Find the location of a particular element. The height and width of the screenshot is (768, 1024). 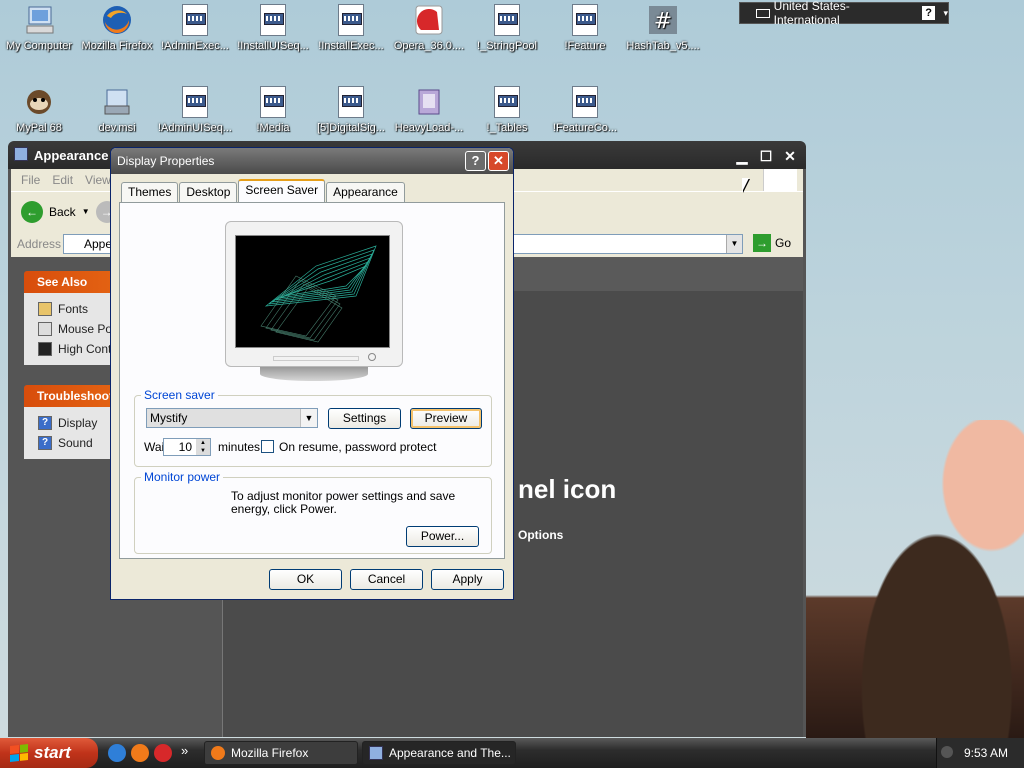

settings-button: Settings is located at coordinates (364, 418).